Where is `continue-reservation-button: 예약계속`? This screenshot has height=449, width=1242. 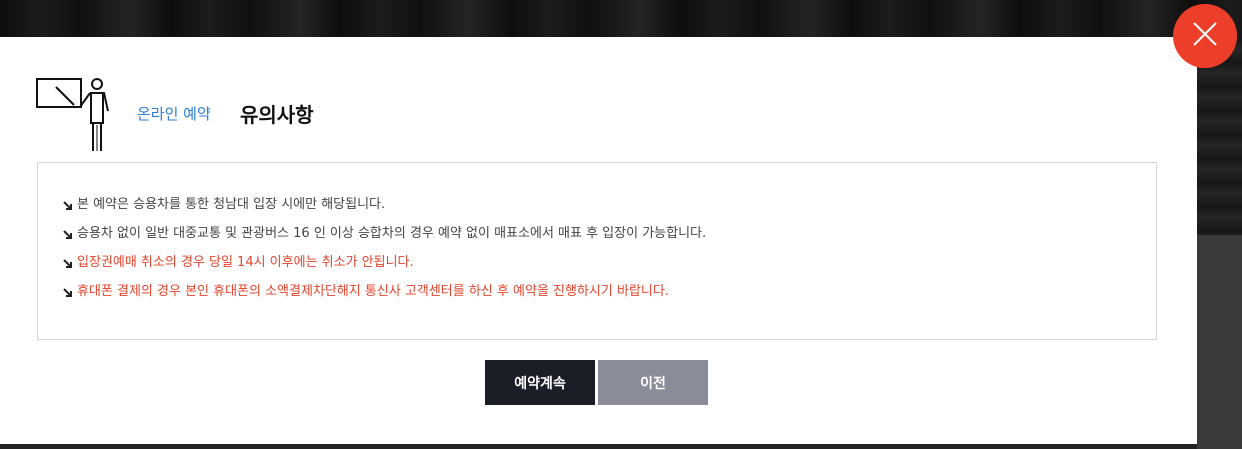
continue-reservation-button: 예약계속 is located at coordinates (540, 382).